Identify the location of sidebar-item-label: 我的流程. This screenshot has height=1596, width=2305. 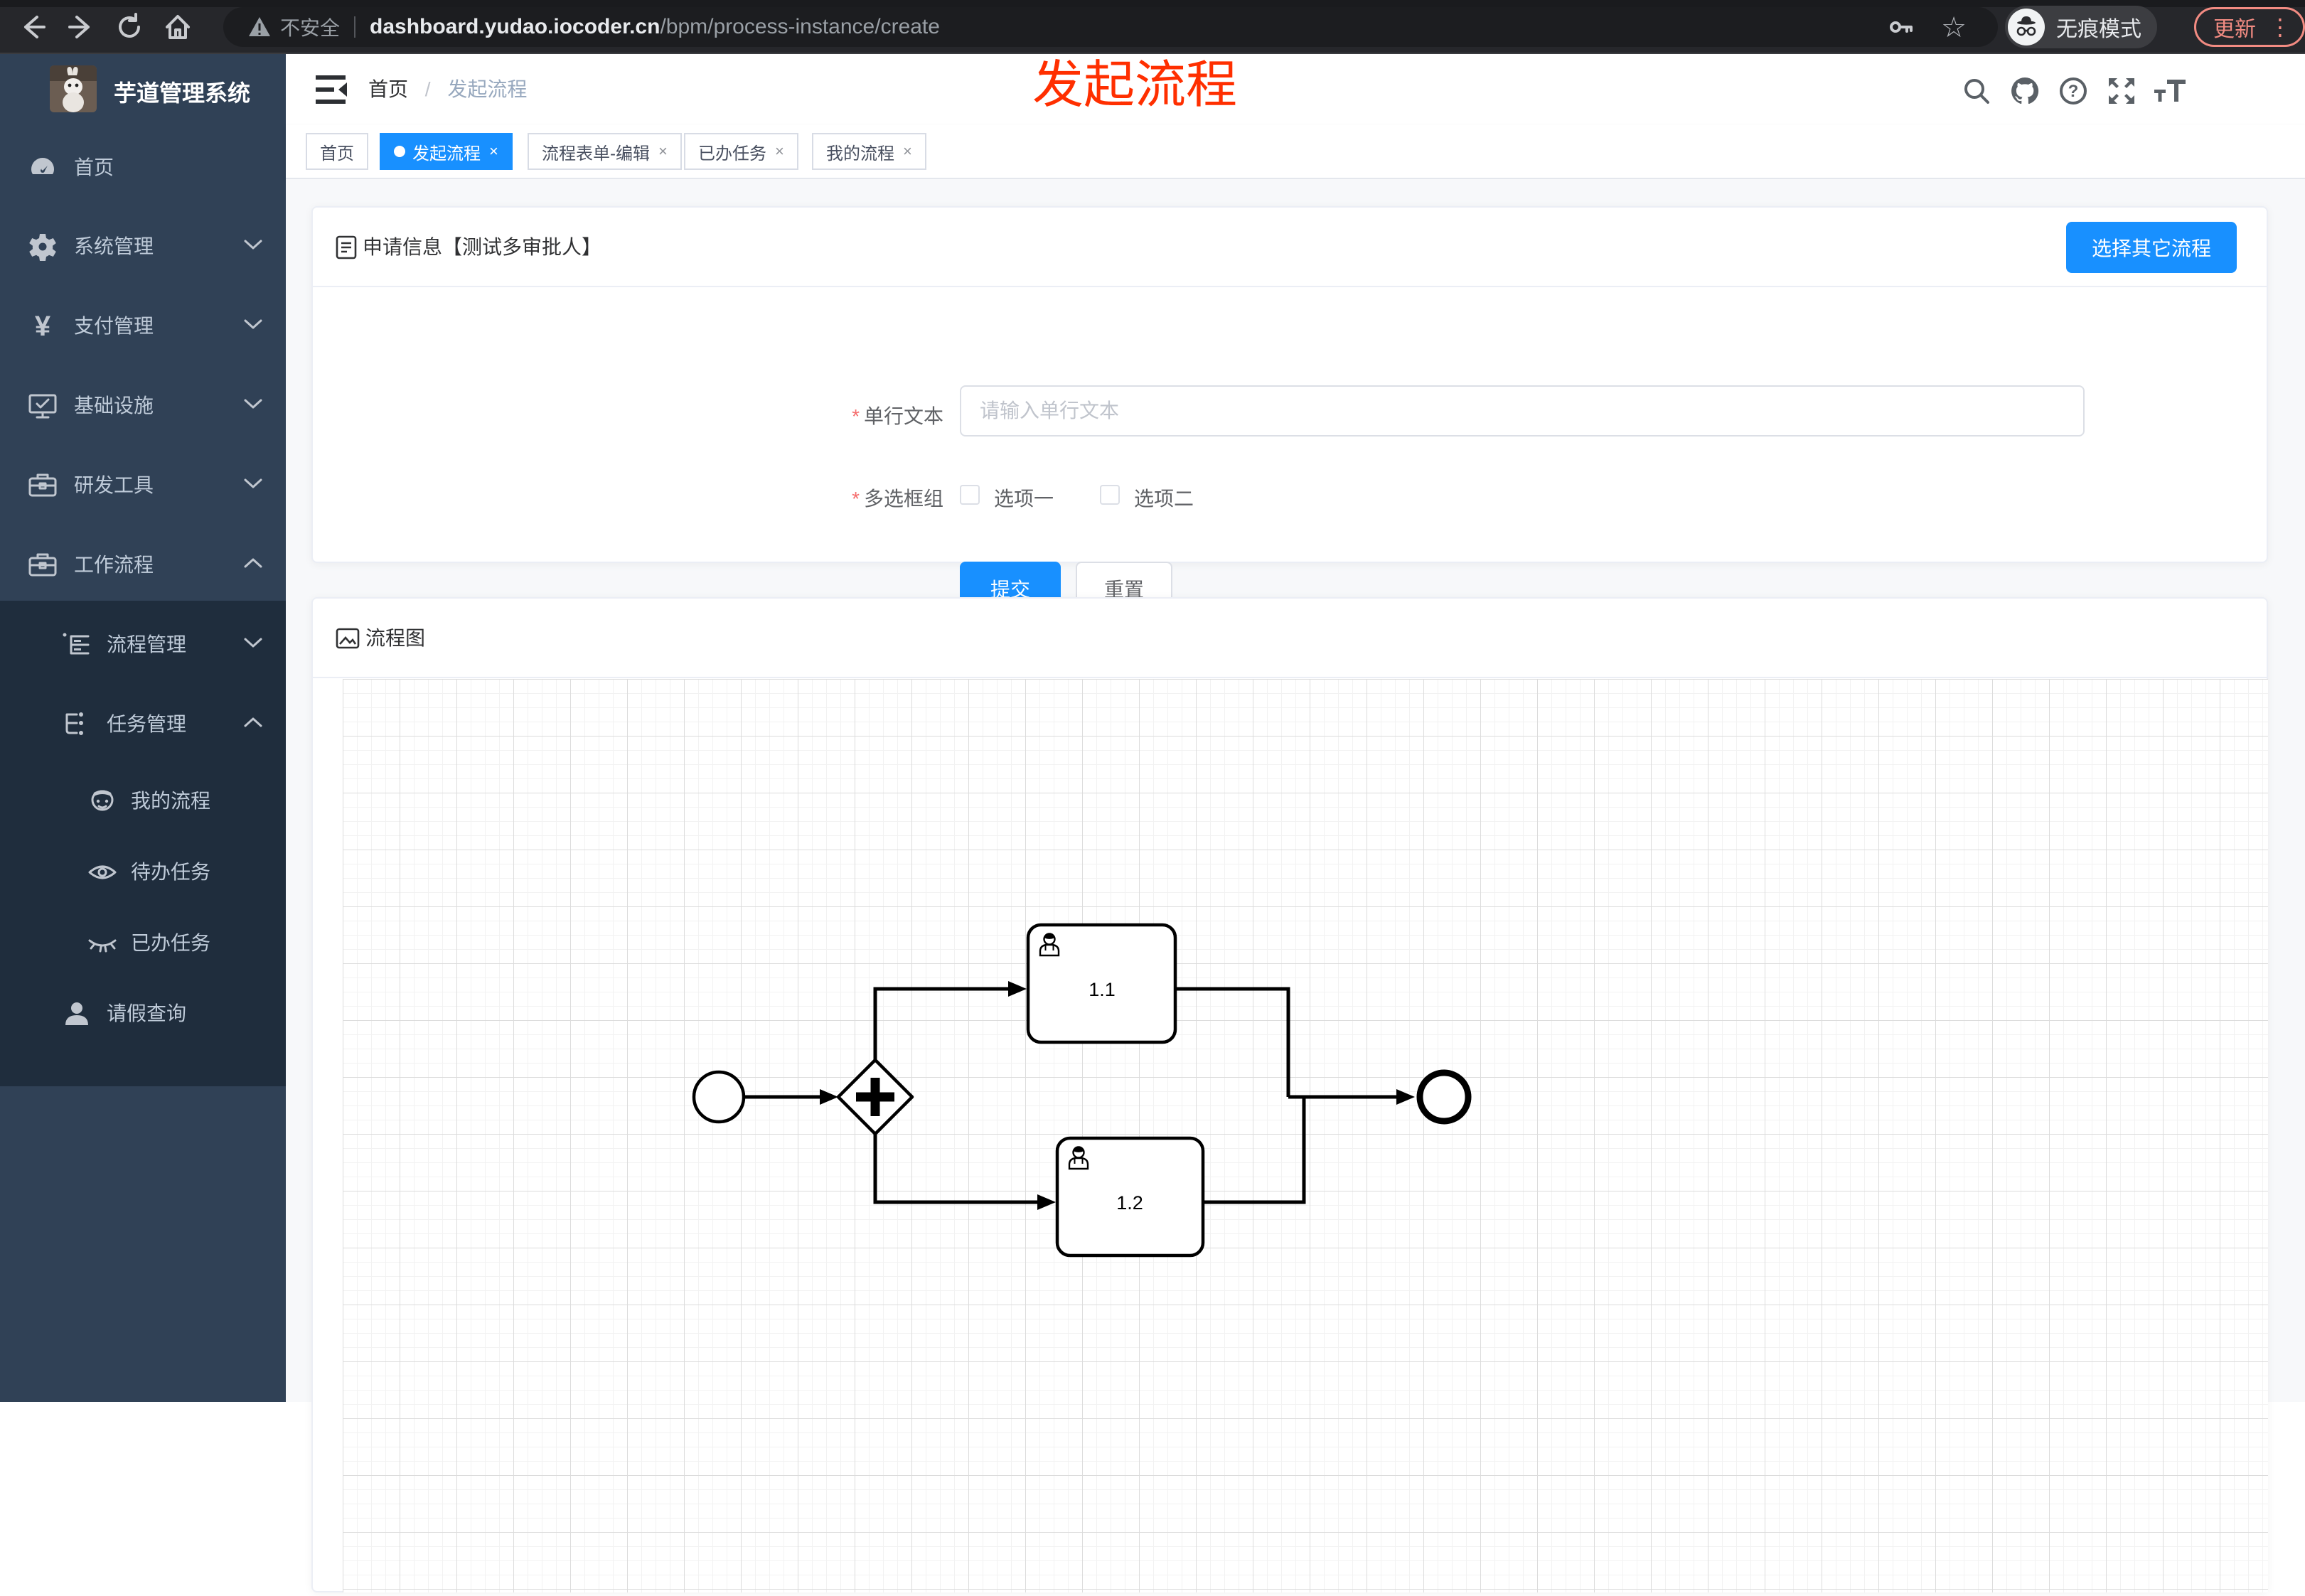
(171, 801).